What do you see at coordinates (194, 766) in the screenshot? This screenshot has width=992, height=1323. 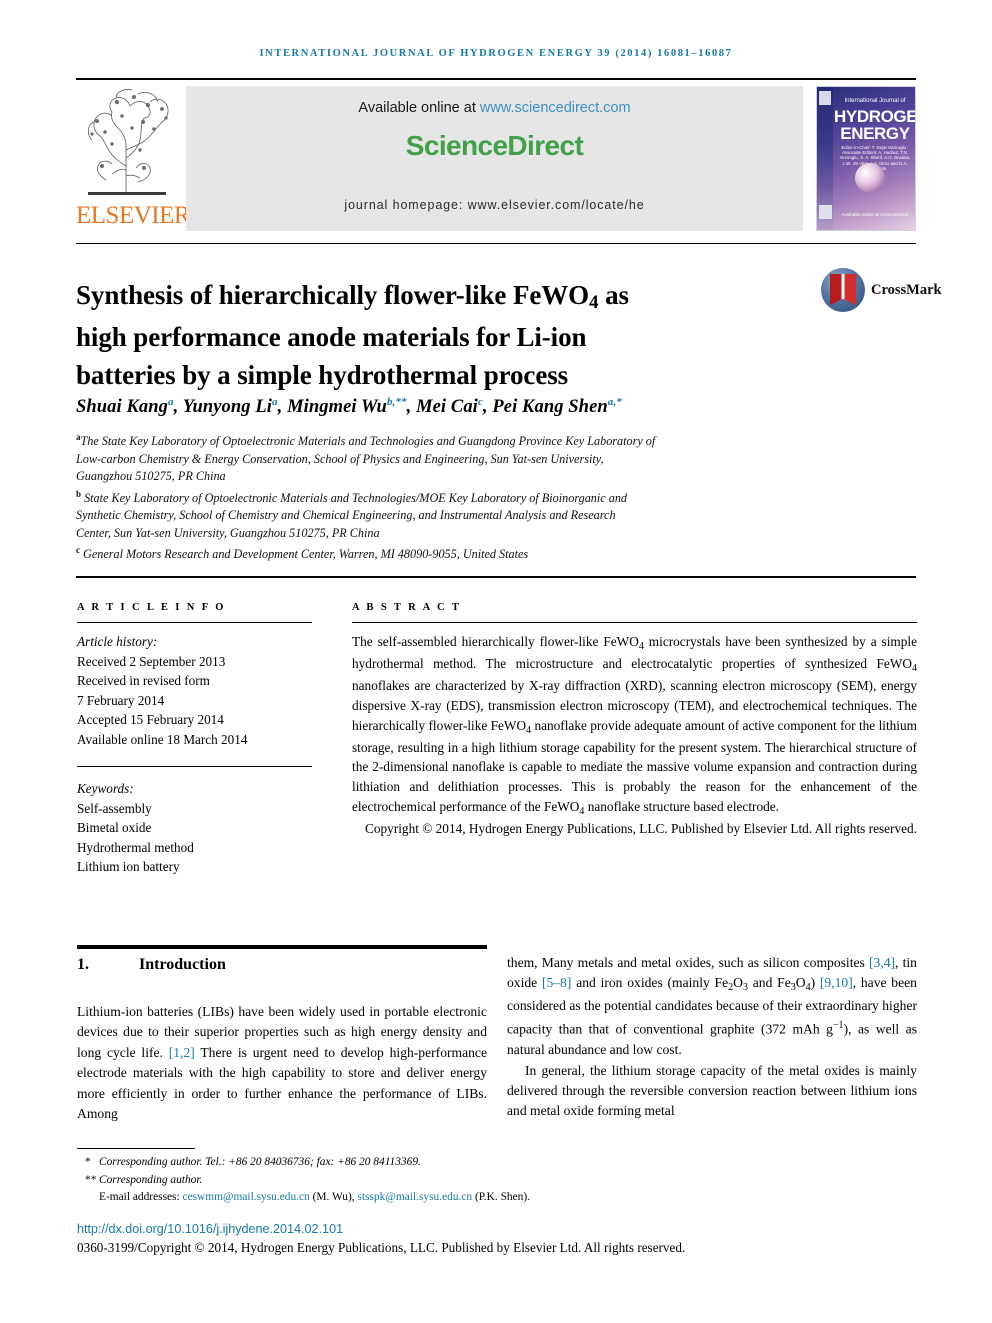 I see `keywords-separator-rule` at bounding box center [194, 766].